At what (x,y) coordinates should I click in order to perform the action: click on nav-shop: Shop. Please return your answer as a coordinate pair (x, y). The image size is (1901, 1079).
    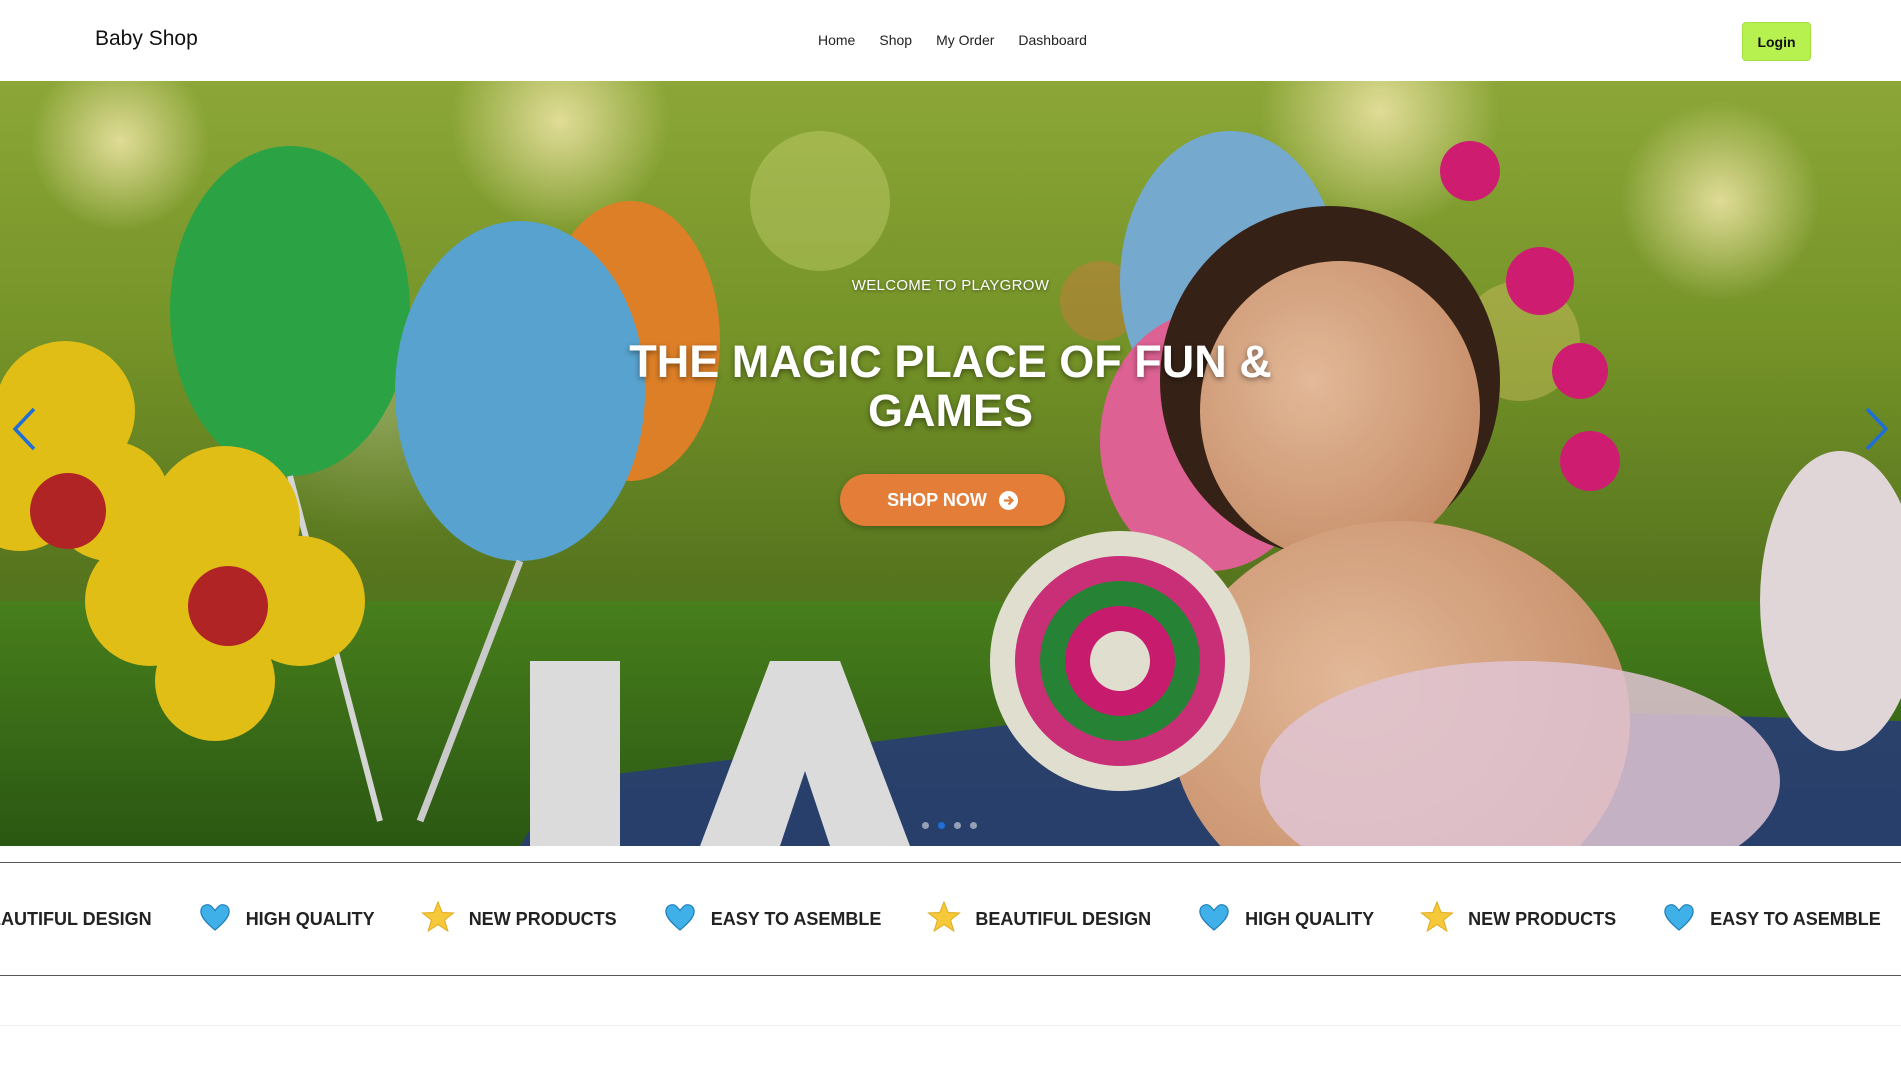
    Looking at the image, I should click on (895, 40).